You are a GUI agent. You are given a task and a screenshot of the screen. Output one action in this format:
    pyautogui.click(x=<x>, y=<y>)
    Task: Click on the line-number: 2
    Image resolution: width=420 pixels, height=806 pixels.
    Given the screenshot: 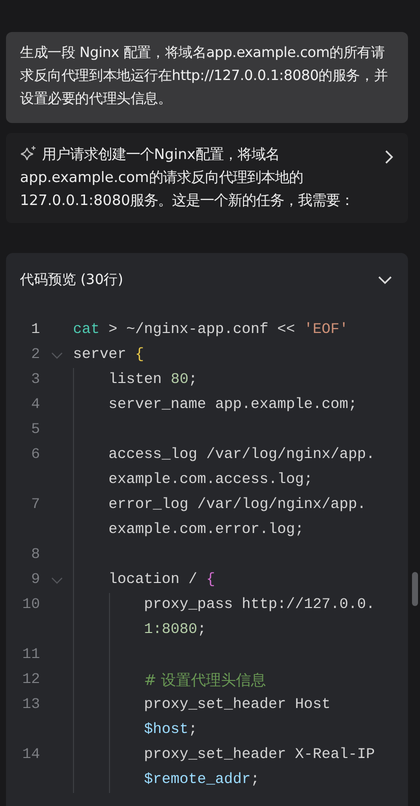 What is the action you would take?
    pyautogui.click(x=35, y=355)
    